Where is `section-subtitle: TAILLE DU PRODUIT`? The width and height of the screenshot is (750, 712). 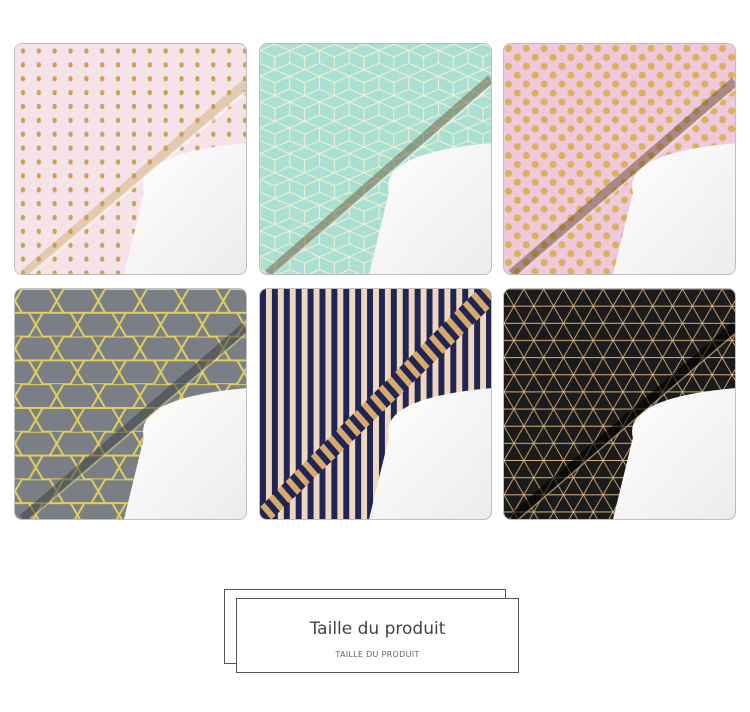 section-subtitle: TAILLE DU PRODUIT is located at coordinates (377, 654).